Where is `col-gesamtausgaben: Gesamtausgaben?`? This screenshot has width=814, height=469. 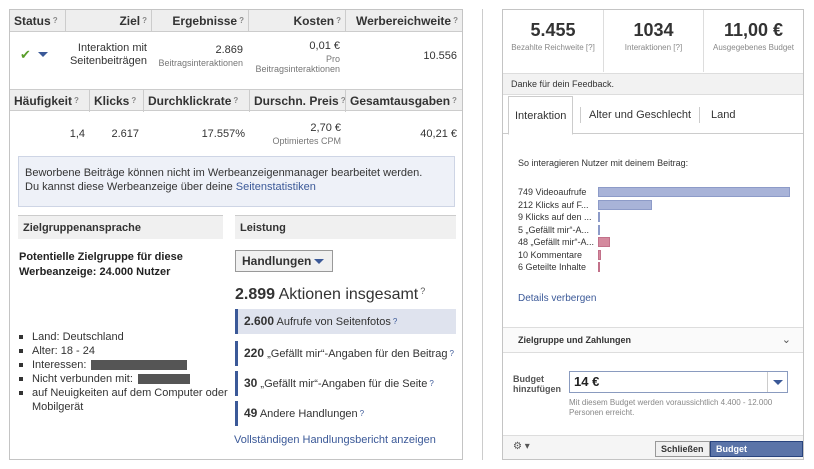
col-gesamtausgaben: Gesamtausgaben? is located at coordinates (403, 101).